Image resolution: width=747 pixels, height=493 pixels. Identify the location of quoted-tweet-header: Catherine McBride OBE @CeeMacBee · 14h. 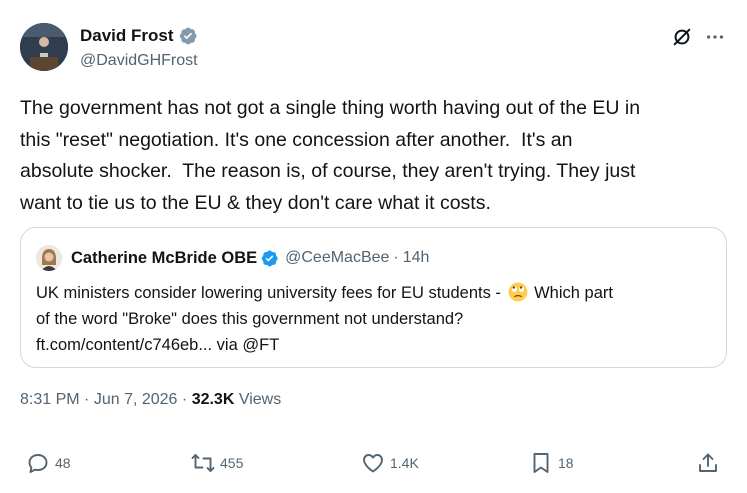
(250, 258).